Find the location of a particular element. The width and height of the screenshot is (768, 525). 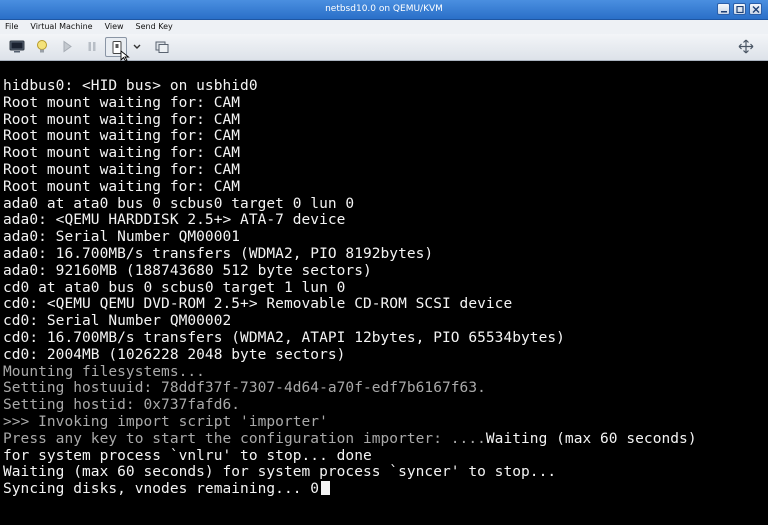

console-line-text: hidbus0: <HID bus> on usbhid0 is located at coordinates (130, 86).